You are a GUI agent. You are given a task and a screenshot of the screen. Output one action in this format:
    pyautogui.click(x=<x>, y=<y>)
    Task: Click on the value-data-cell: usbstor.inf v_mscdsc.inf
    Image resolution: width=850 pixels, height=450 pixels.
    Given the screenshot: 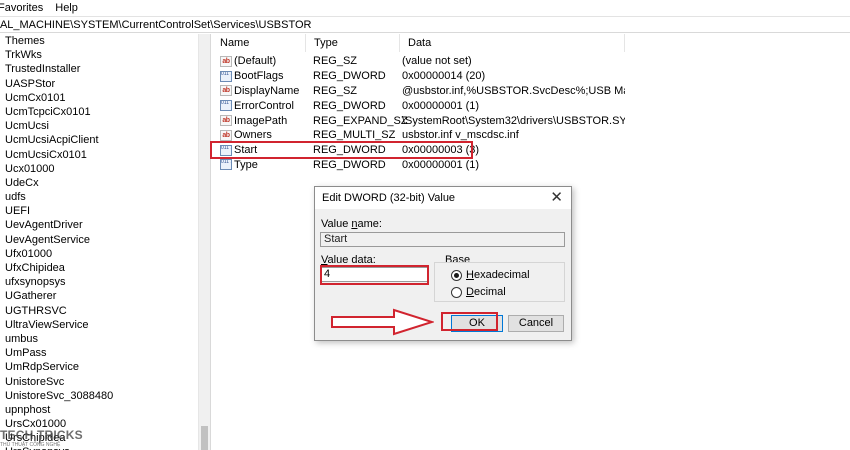 What is the action you would take?
    pyautogui.click(x=460, y=135)
    